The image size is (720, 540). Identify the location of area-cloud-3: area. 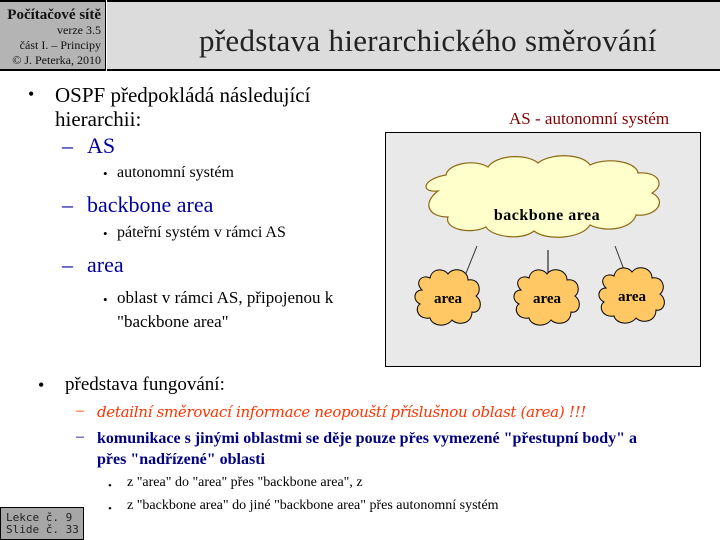
(631, 295).